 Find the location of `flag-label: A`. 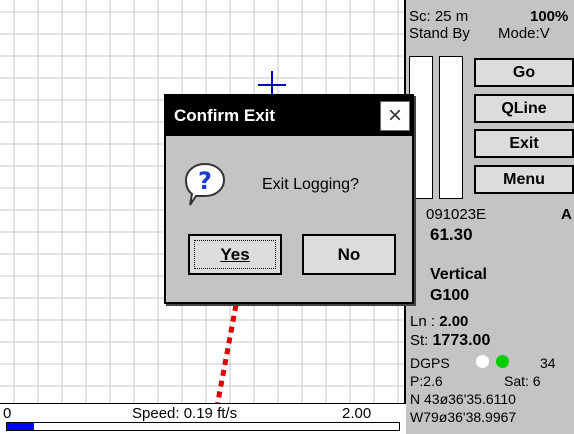

flag-label: A is located at coordinates (566, 214).